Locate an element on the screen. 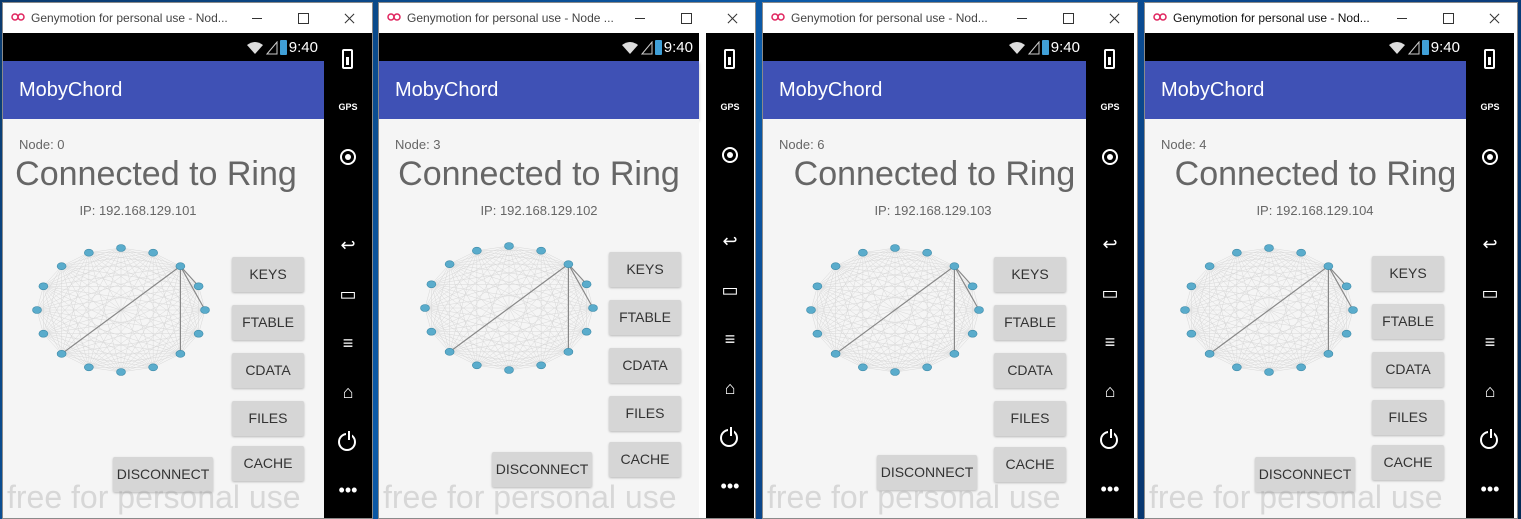 Image resolution: width=1521 pixels, height=519 pixels. connection-status: Connected to Ring is located at coordinates (156, 174).